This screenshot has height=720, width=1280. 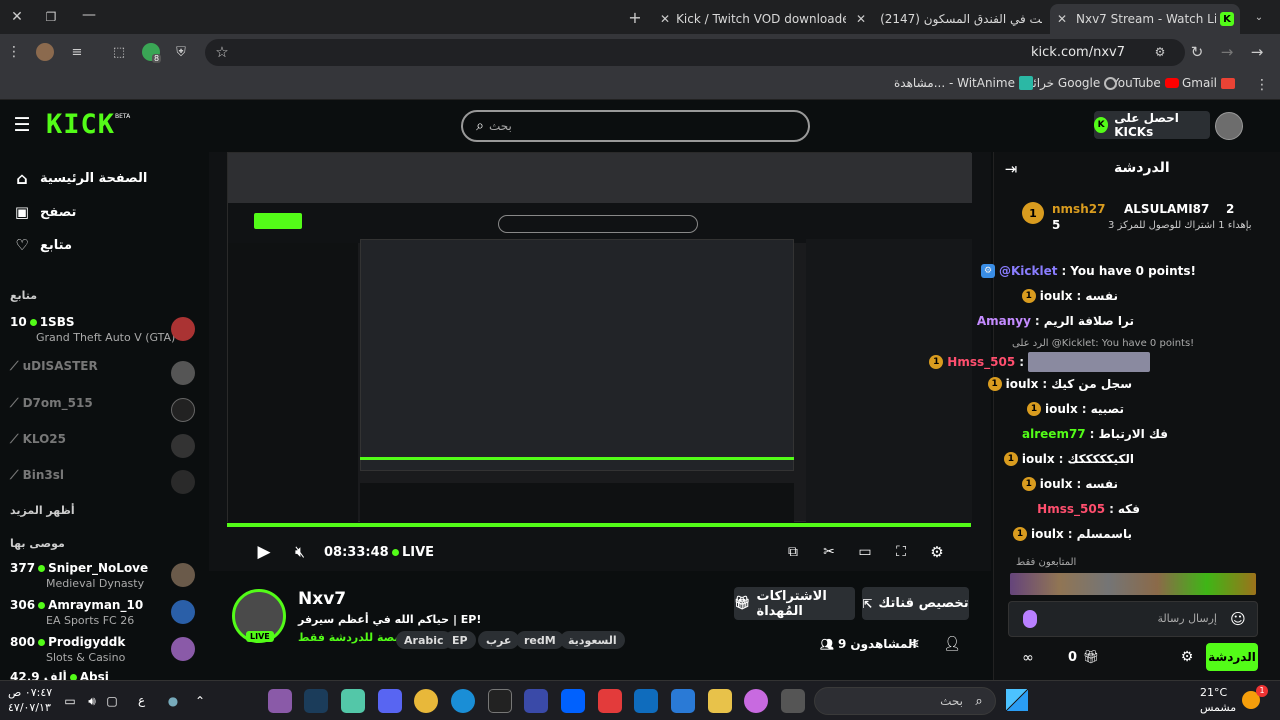 What do you see at coordinates (905, 701) in the screenshot?
I see `taskbar-search: بحث ⌕` at bounding box center [905, 701].